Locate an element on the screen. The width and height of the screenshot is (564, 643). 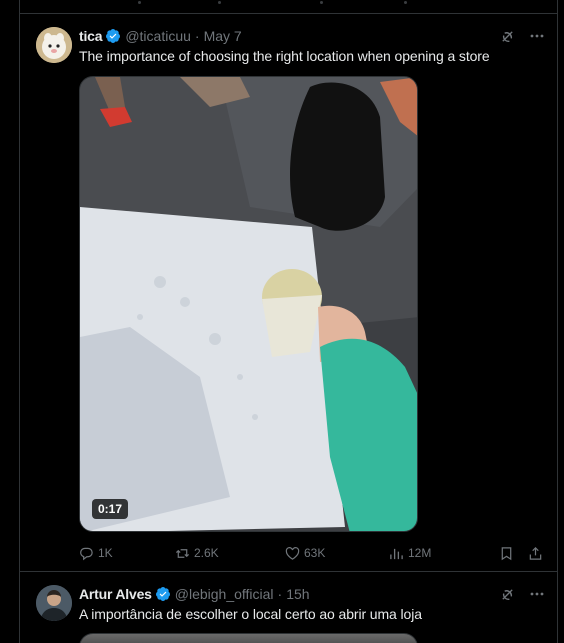
reply-icon is located at coordinates (86, 553).